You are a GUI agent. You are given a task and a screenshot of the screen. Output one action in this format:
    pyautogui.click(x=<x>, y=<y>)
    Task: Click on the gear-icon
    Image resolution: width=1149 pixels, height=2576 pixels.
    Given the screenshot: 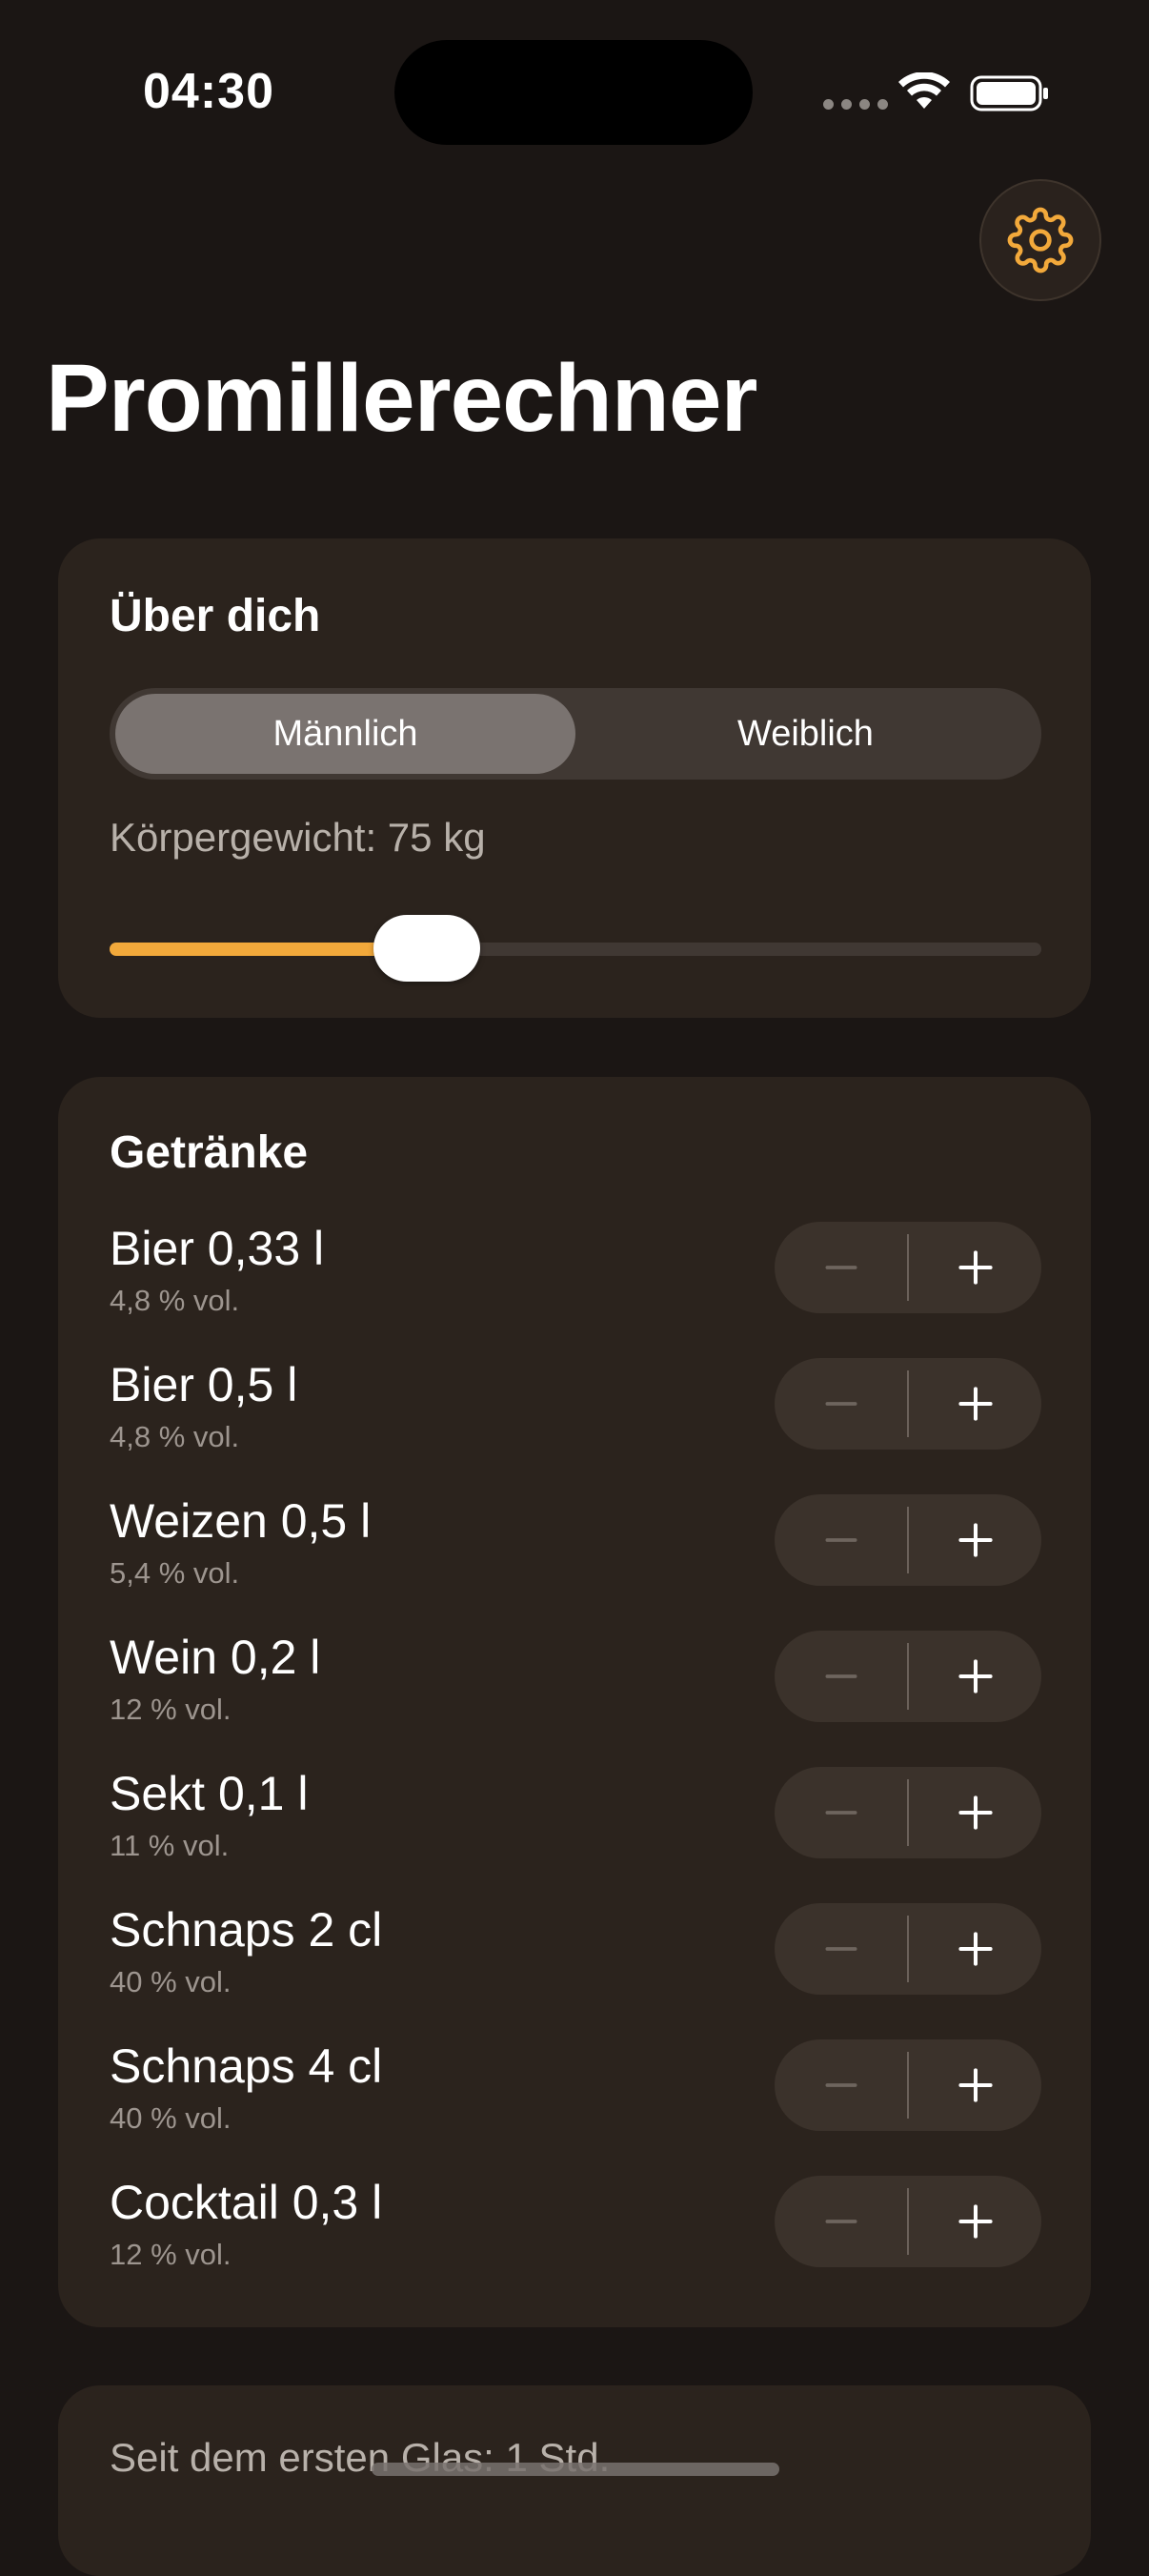 What is the action you would take?
    pyautogui.click(x=1040, y=240)
    